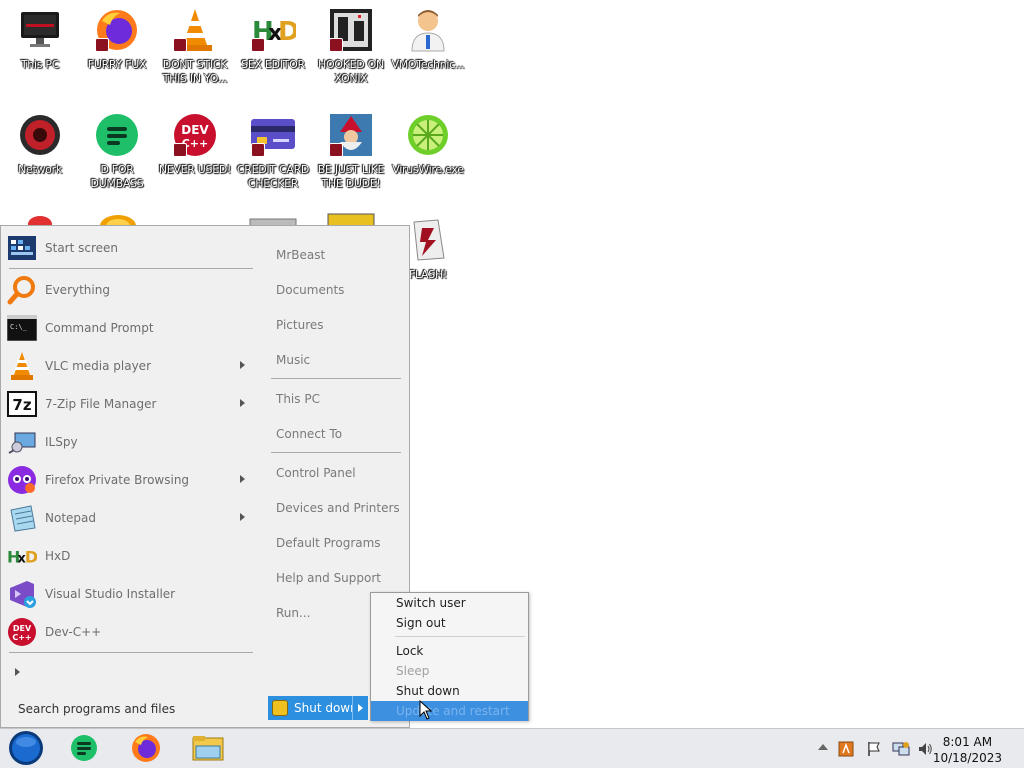 The image size is (1024, 769). Describe the element at coordinates (131, 556) in the screenshot. I see `start-menu-item-hxd: HxD HxD` at that location.